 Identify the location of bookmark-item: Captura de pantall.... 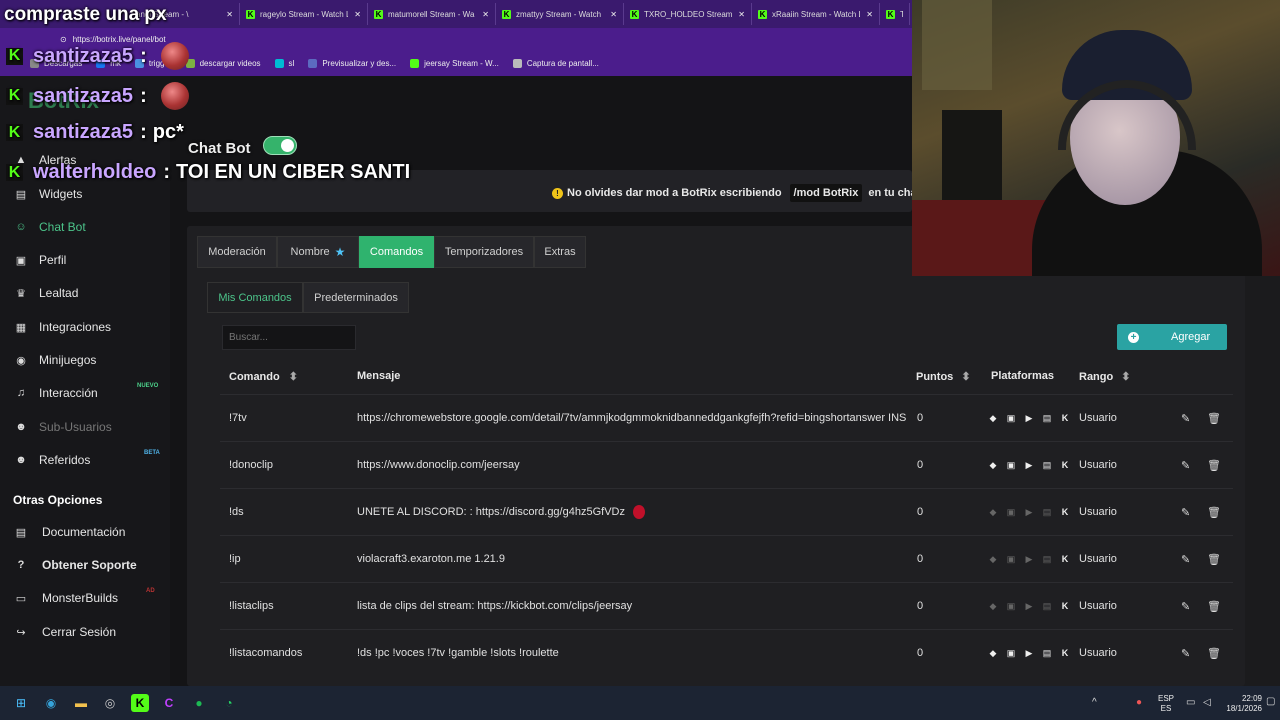
(555, 63).